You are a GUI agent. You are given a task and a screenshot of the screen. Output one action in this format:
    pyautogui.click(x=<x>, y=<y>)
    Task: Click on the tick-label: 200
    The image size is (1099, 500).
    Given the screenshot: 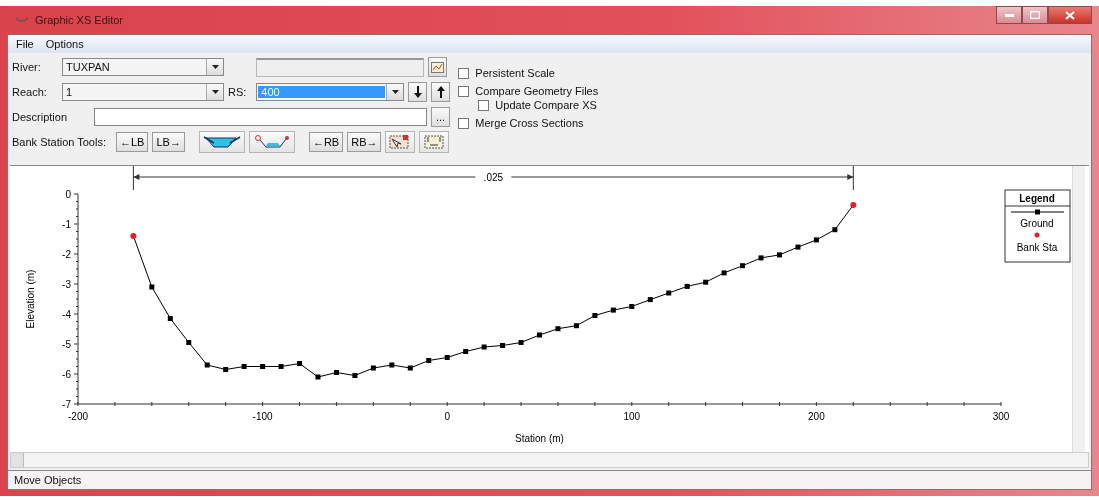 What is the action you would take?
    pyautogui.click(x=816, y=416)
    